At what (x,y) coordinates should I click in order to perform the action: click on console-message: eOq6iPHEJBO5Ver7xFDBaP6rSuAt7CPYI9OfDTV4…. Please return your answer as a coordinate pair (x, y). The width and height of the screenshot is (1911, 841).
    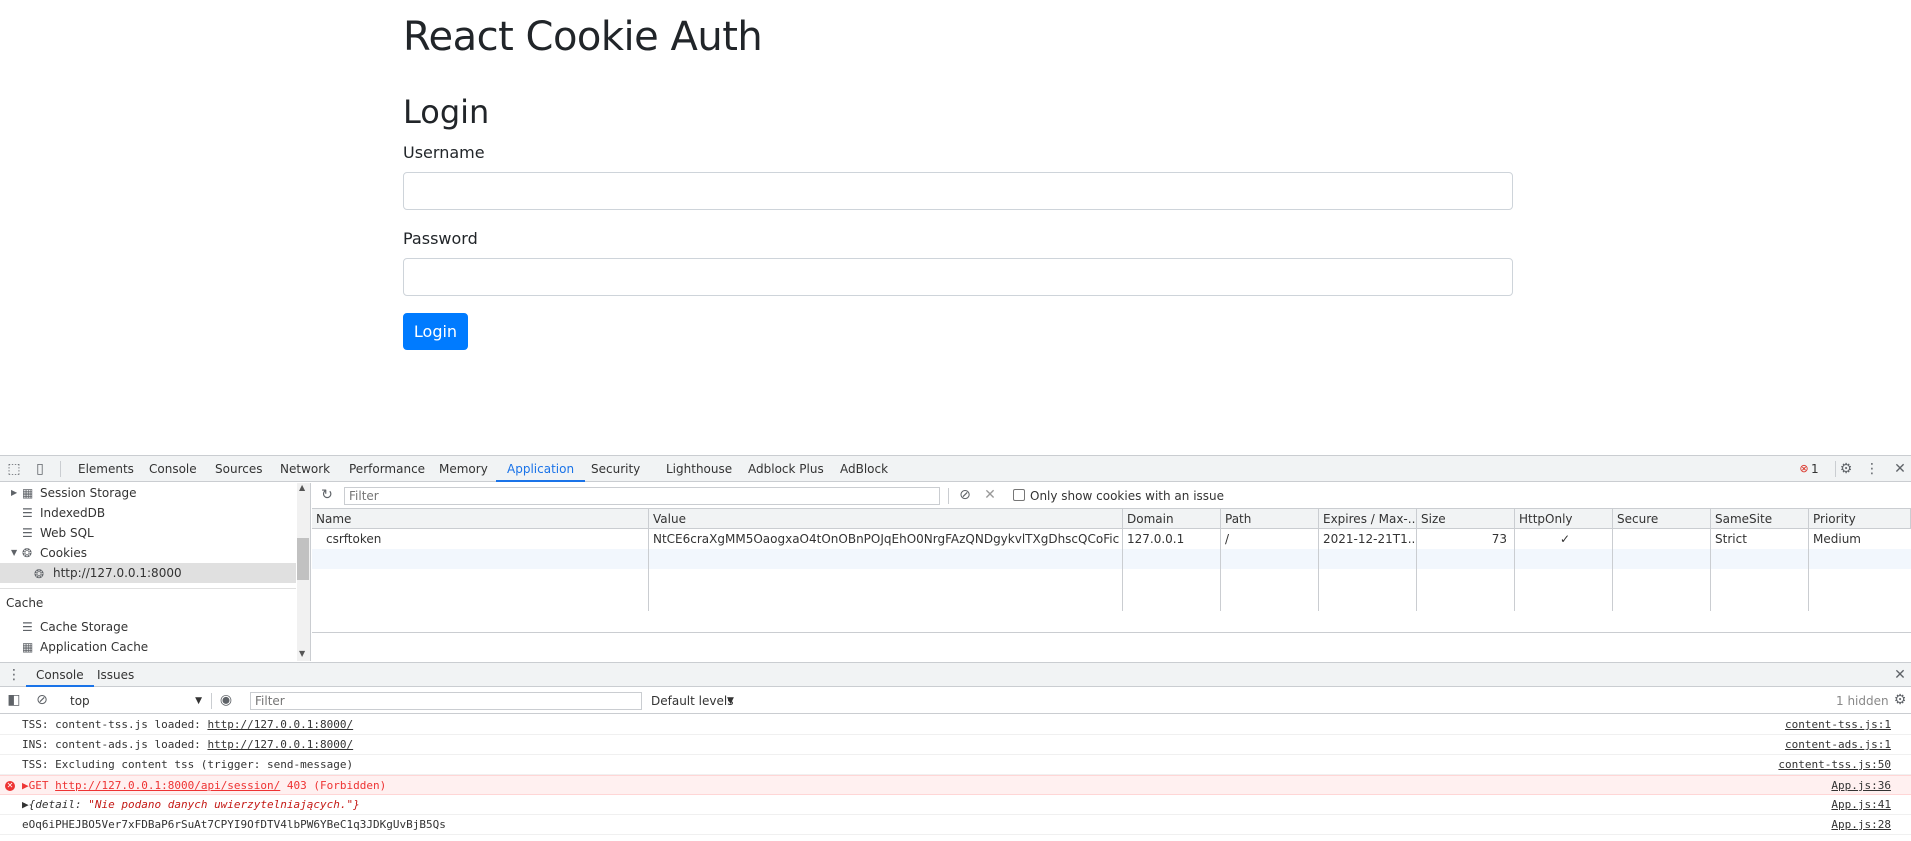
    Looking at the image, I should click on (955, 825).